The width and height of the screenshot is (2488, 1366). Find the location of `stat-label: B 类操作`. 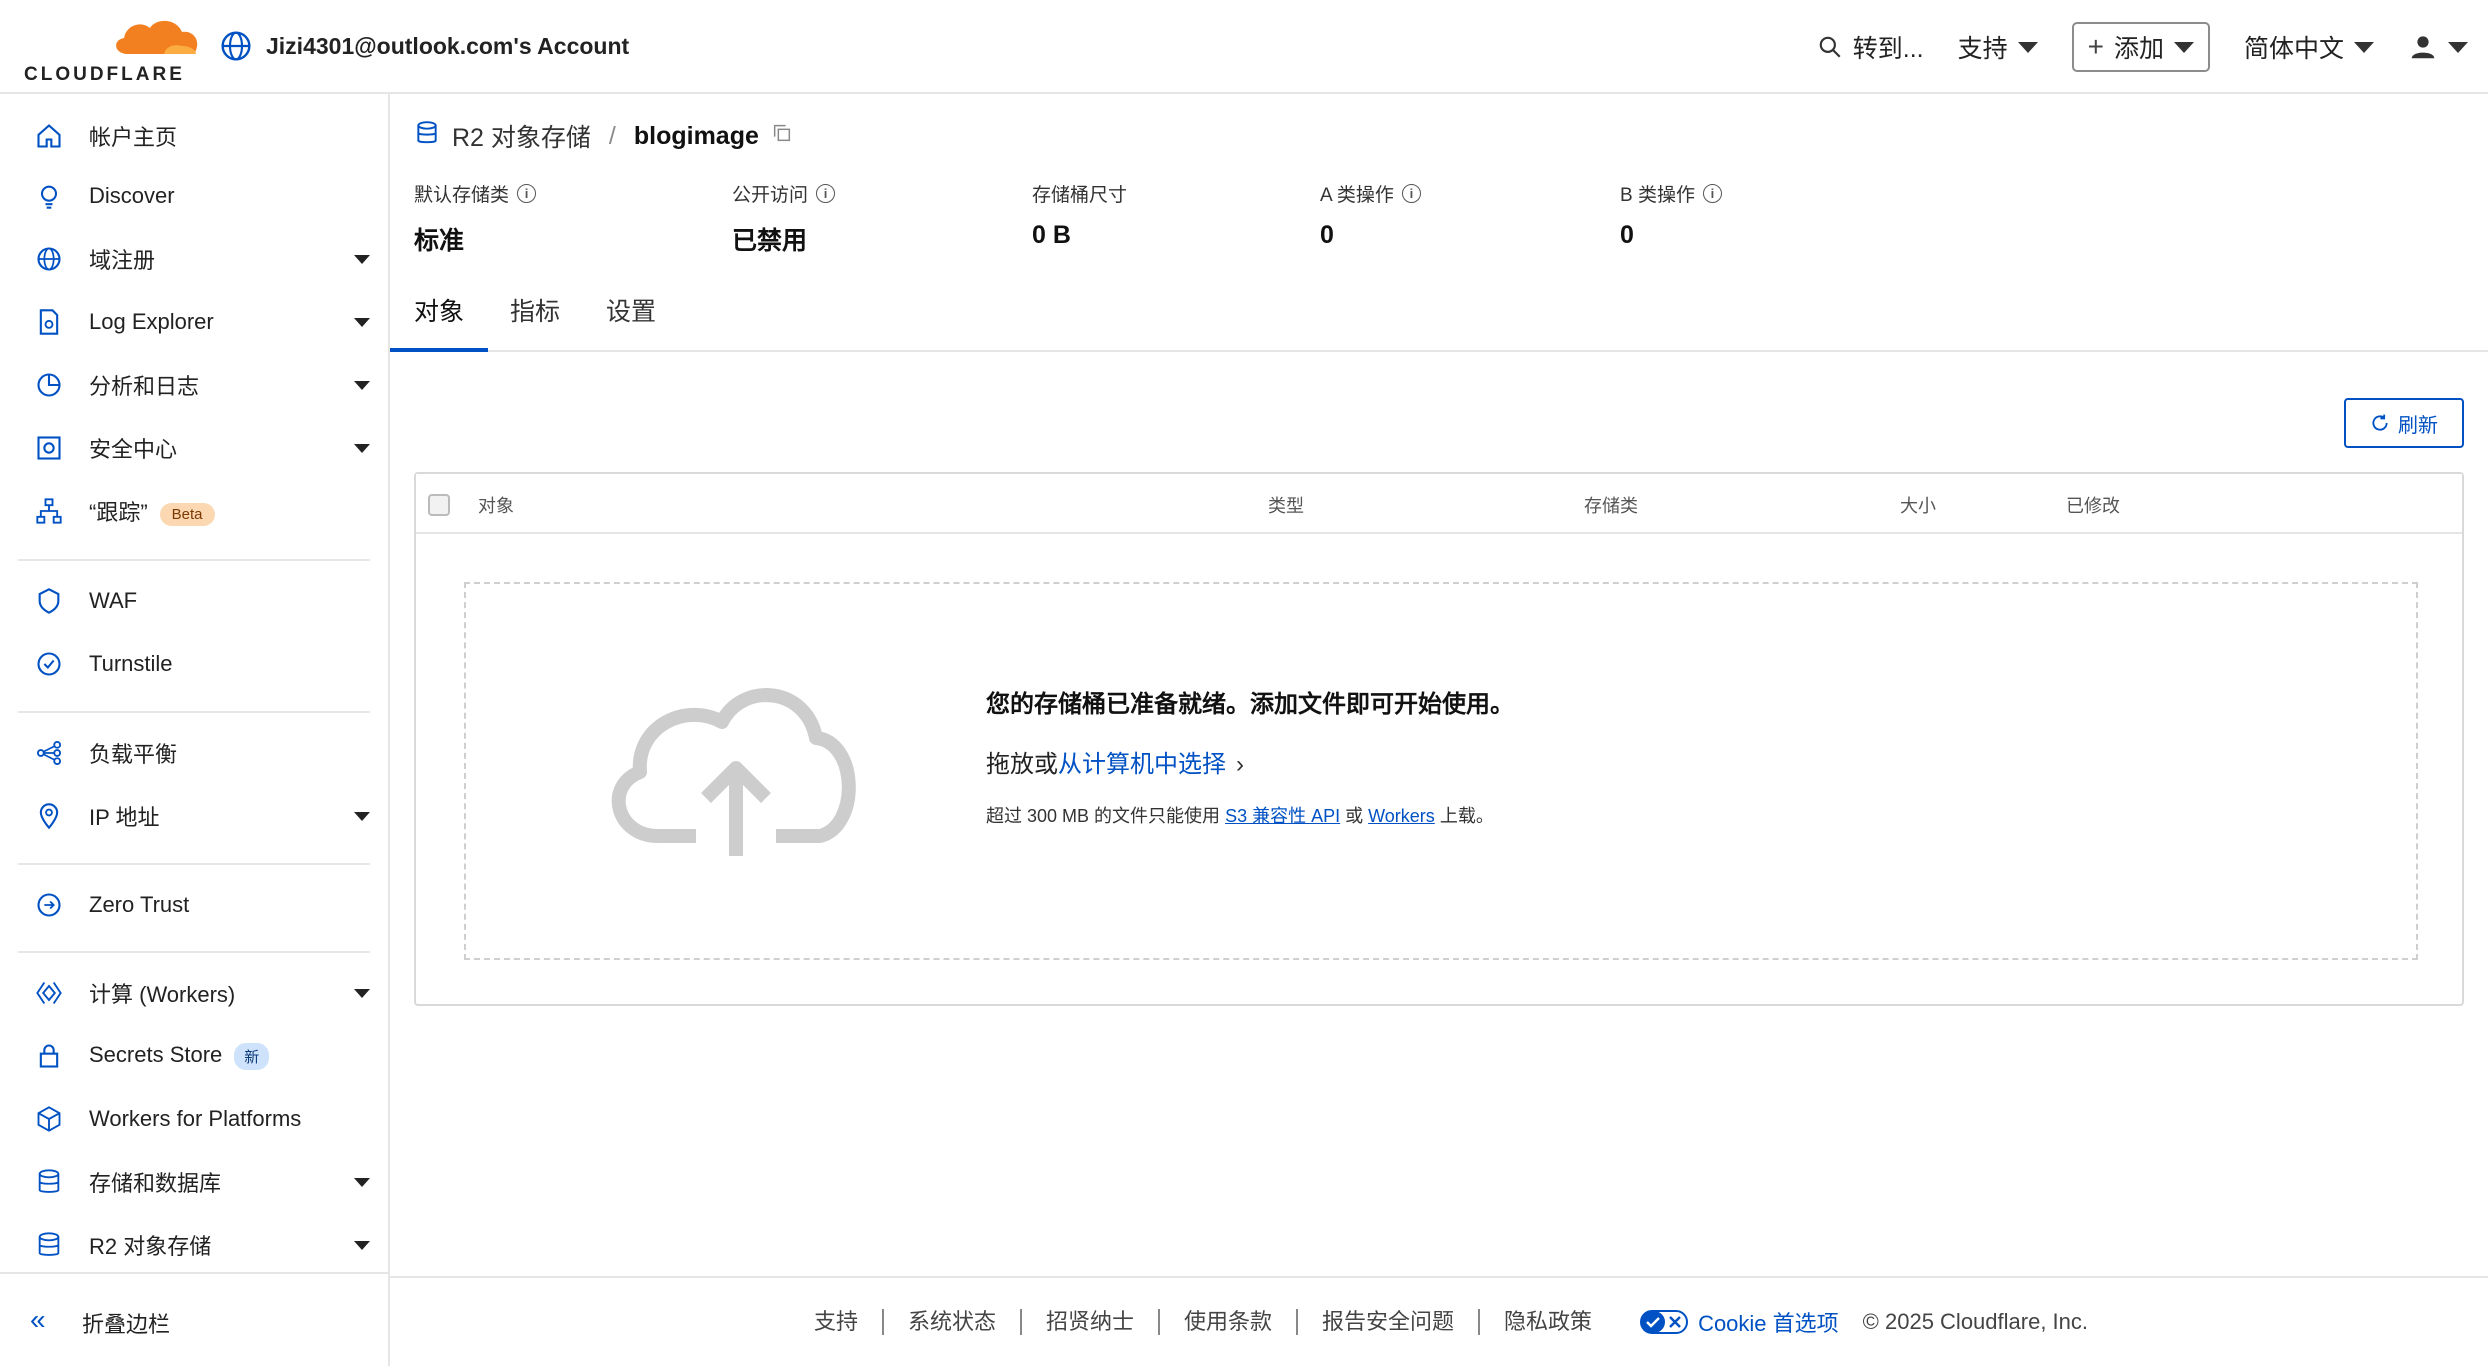

stat-label: B 类操作 is located at coordinates (1657, 195).